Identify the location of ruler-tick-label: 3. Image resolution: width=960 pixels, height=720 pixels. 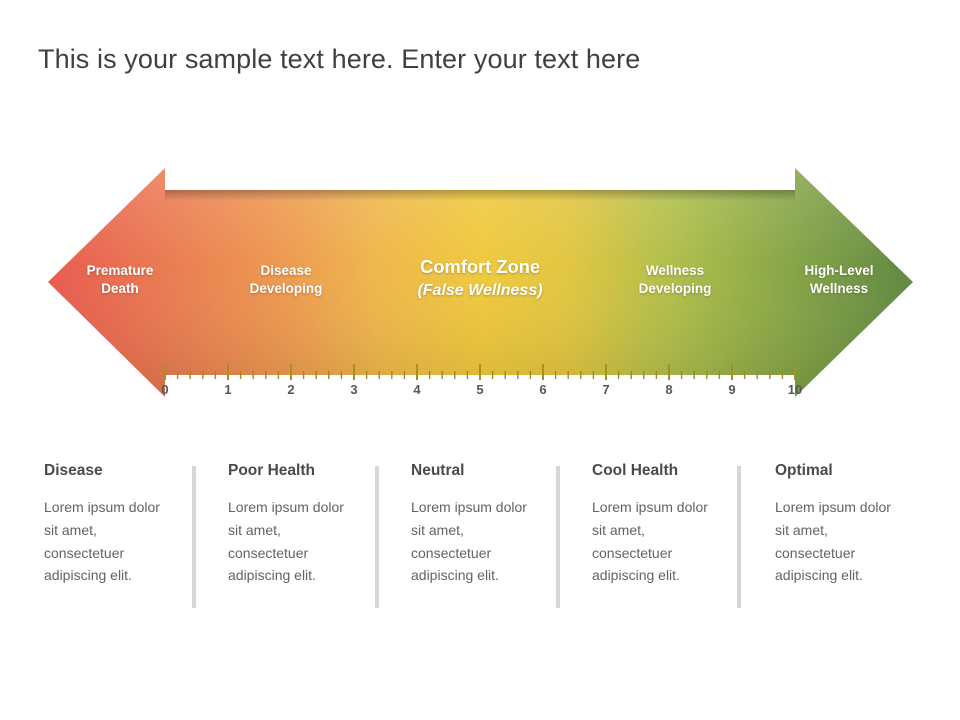
(354, 389).